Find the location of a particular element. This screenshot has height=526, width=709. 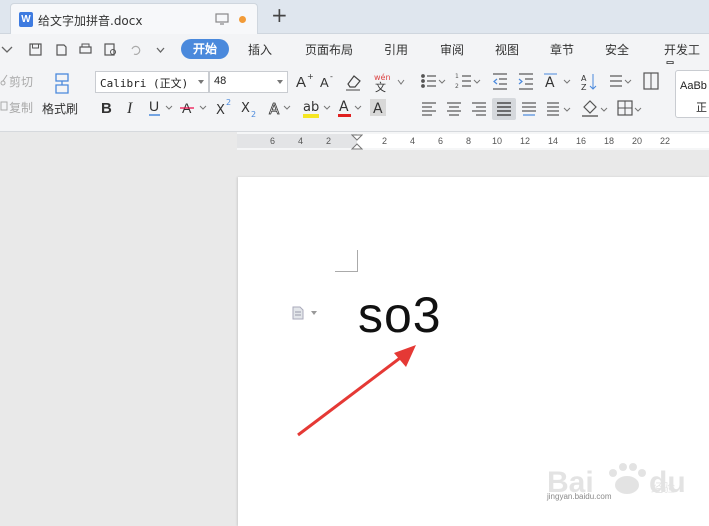

svg-text: 经验 is located at coordinates (663, 487).